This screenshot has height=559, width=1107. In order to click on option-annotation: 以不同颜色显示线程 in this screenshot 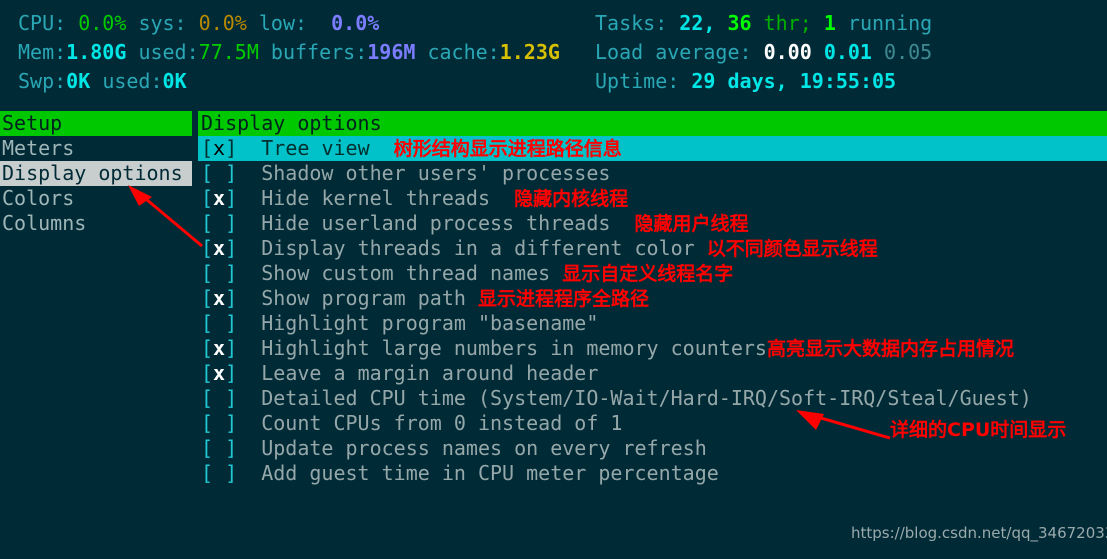, I will do `click(792, 249)`.